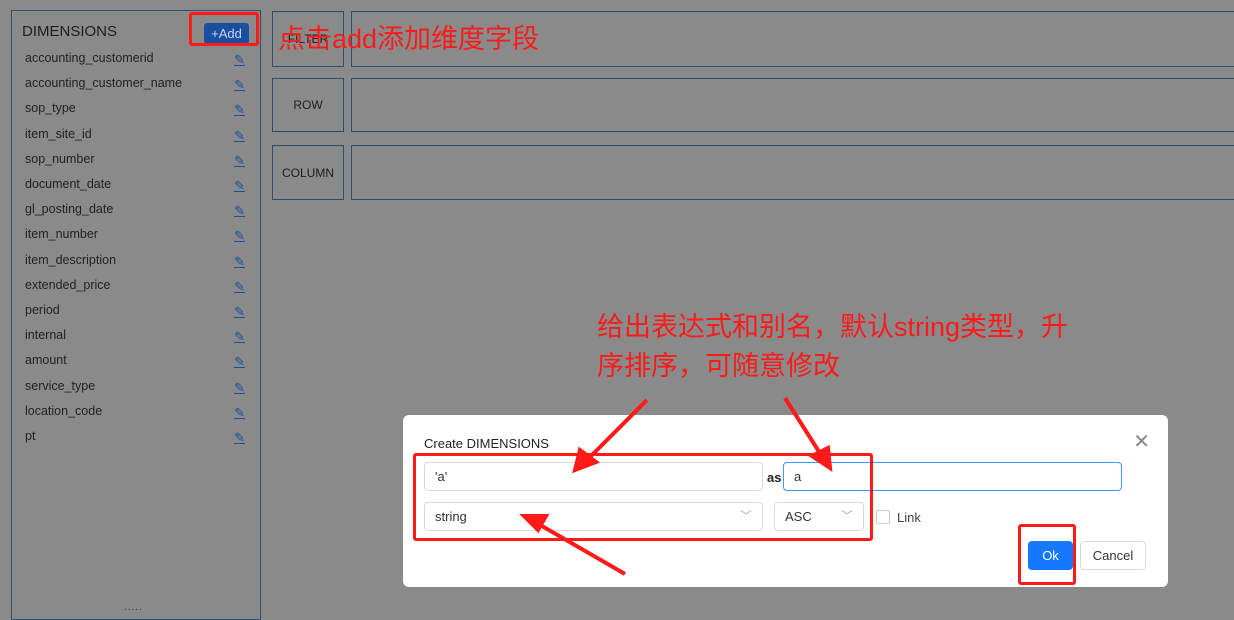 The height and width of the screenshot is (620, 1234). What do you see at coordinates (60, 158) in the screenshot?
I see `dimension-name: sop_number` at bounding box center [60, 158].